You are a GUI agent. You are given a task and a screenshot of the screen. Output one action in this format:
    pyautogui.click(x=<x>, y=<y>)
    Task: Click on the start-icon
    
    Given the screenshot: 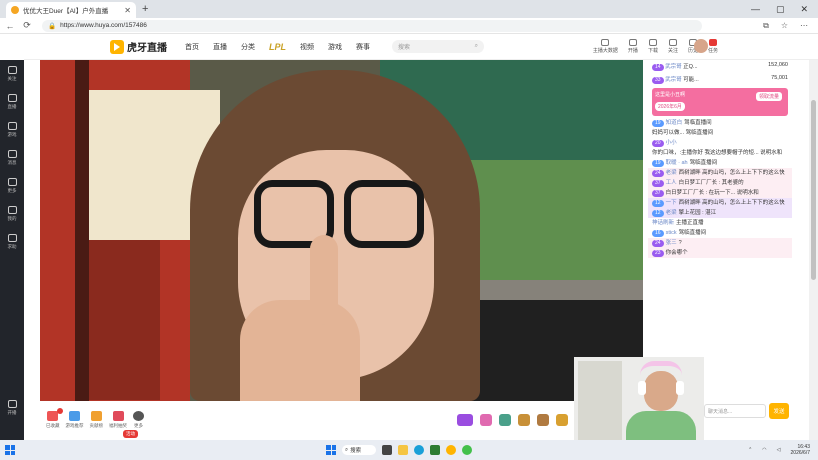 What is the action you would take?
    pyautogui.click(x=331, y=450)
    